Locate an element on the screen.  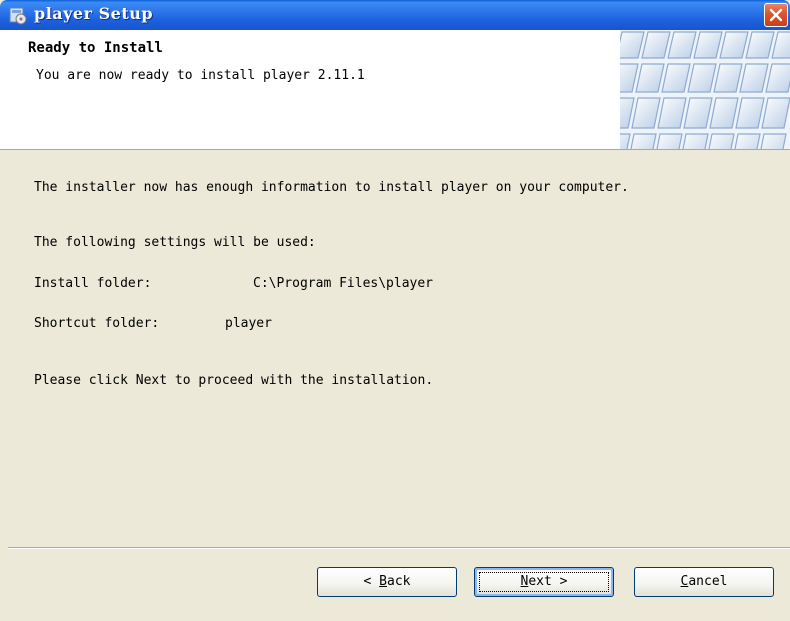
close-icon is located at coordinates (776, 15).